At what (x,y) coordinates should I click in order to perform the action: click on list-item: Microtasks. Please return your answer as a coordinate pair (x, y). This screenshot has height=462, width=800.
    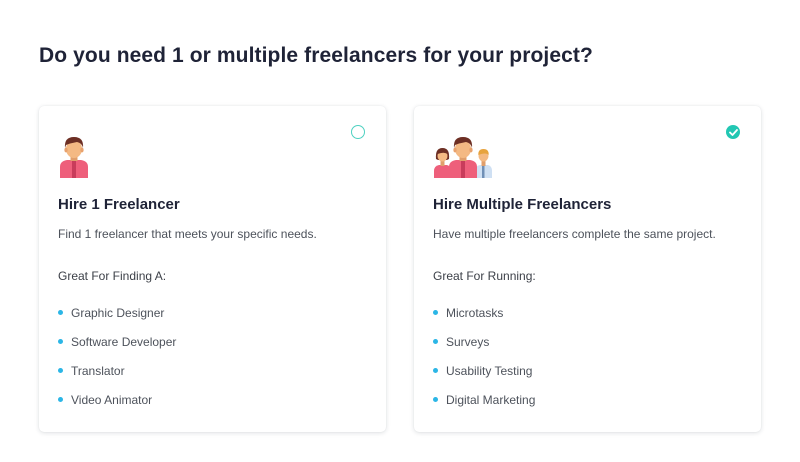
    Looking at the image, I should click on (484, 312).